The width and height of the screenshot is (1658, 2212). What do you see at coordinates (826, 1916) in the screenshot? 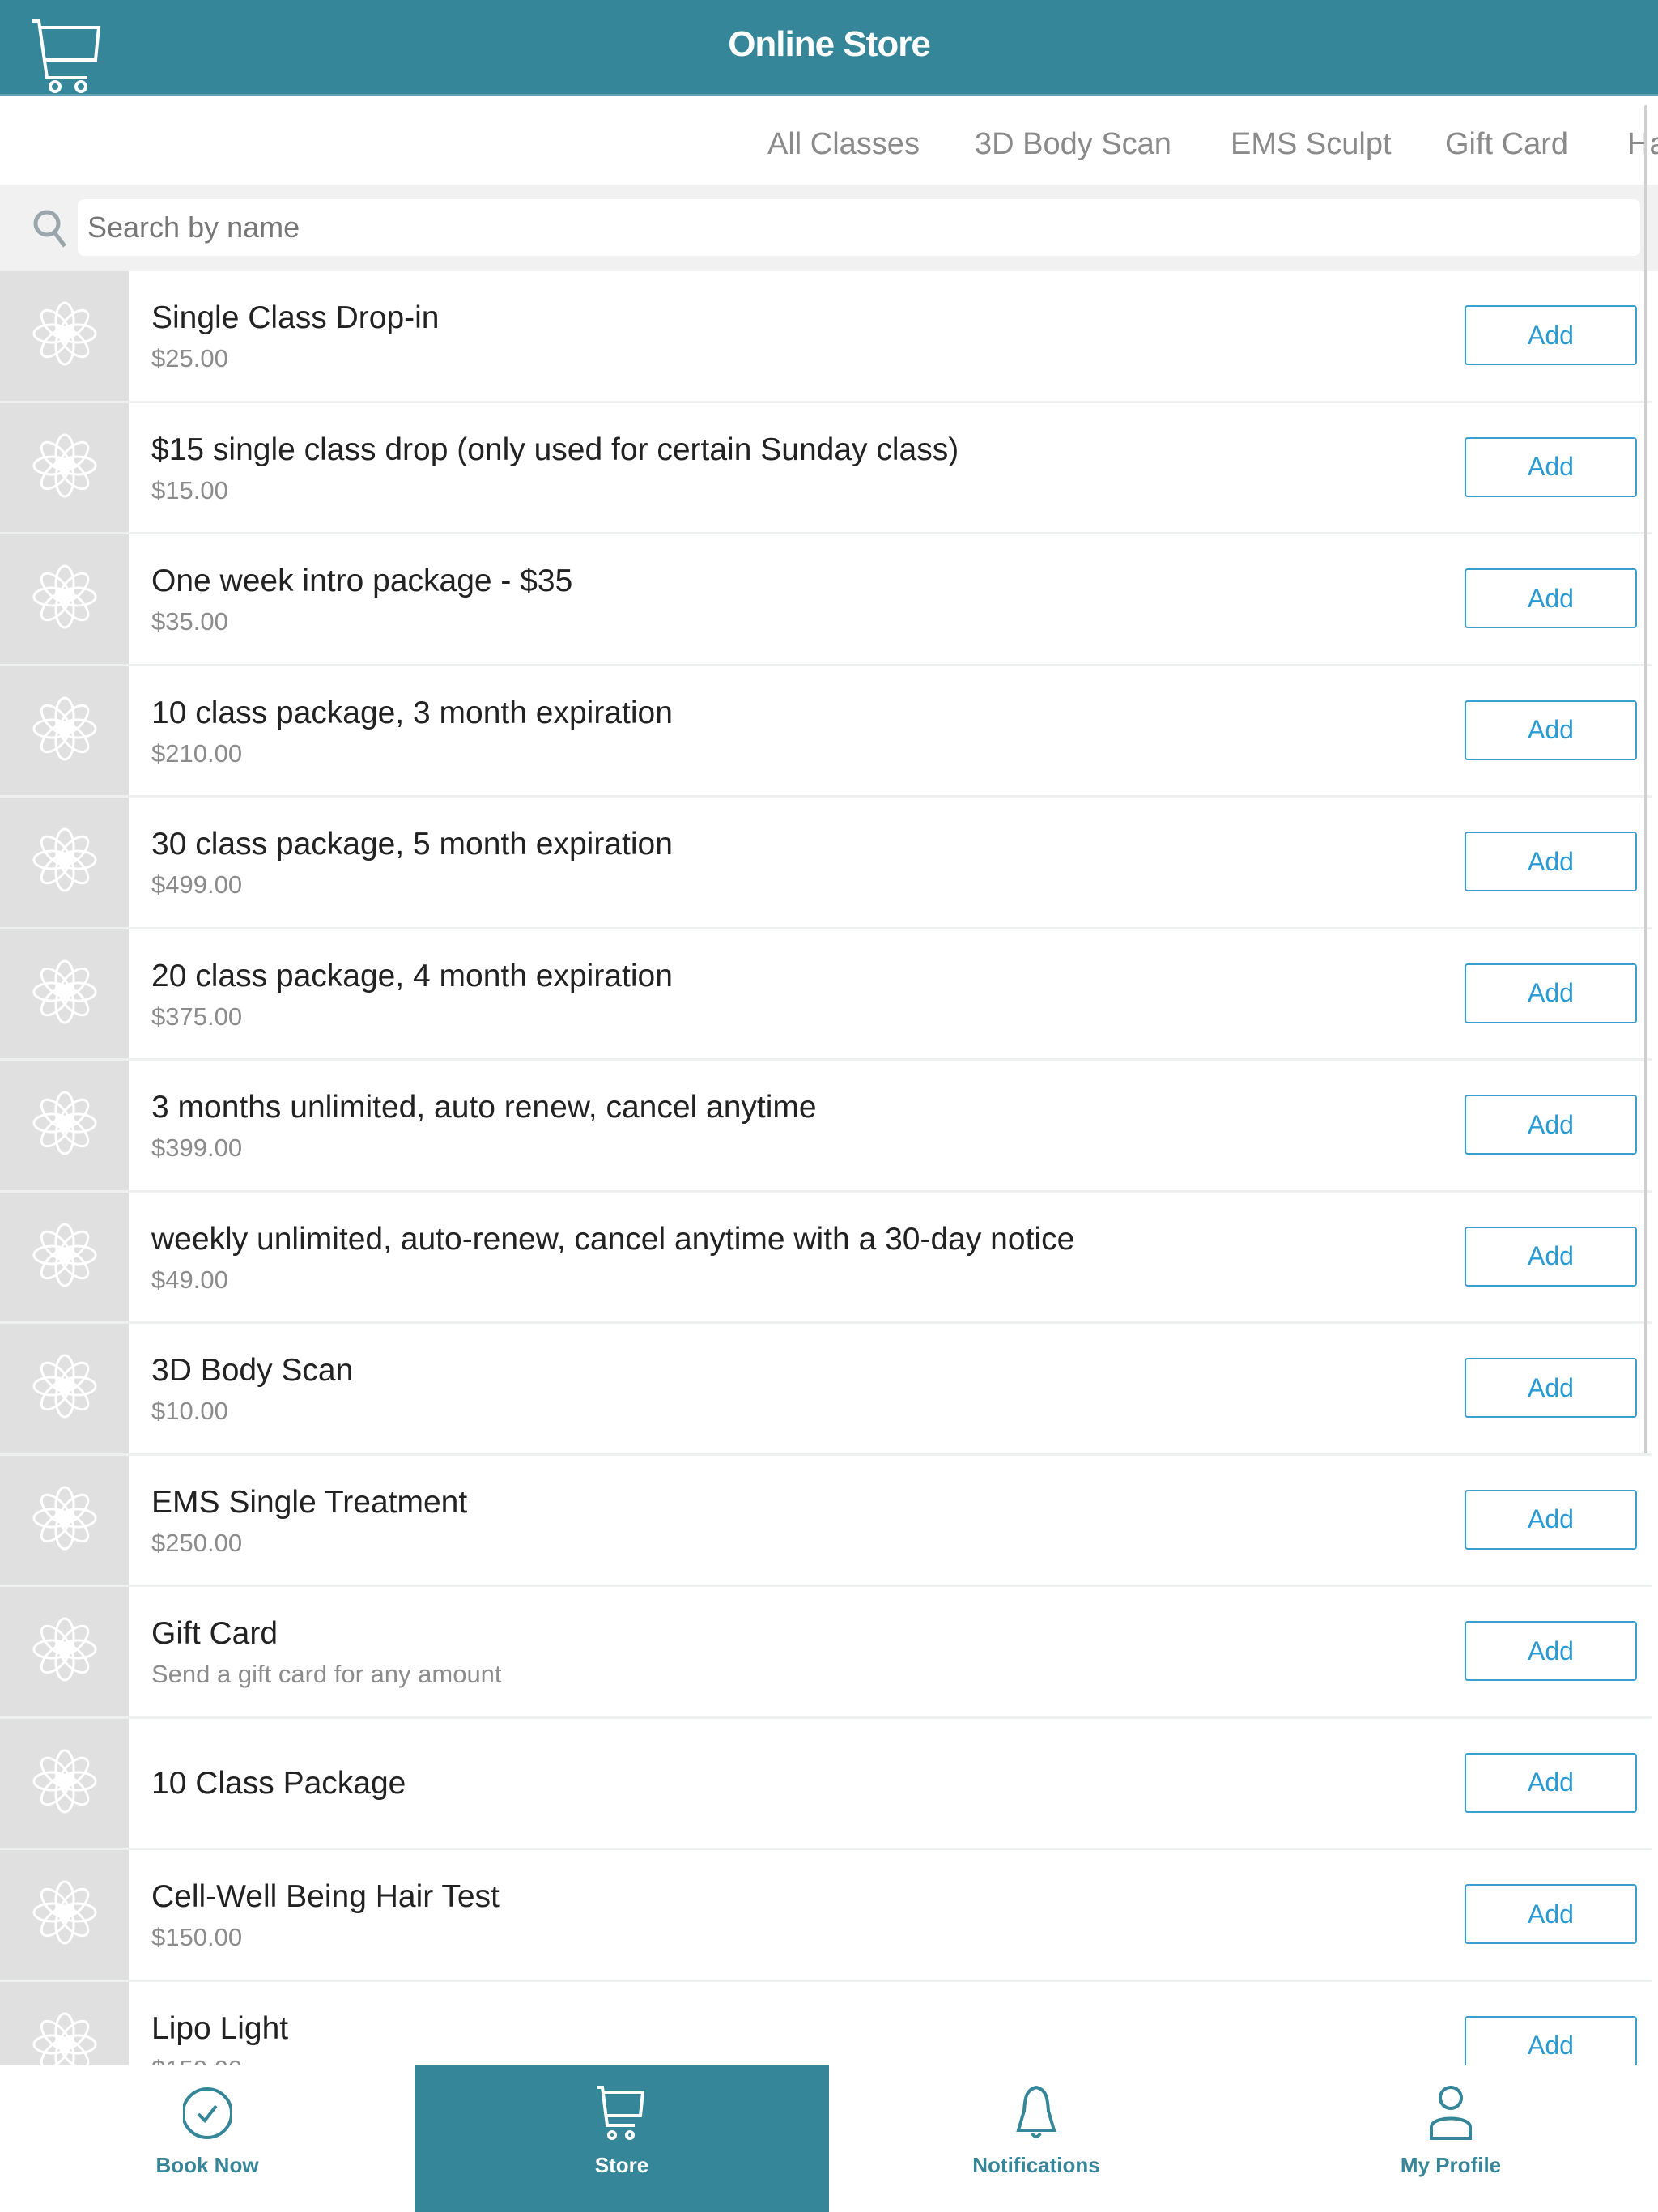
I see `list-item: Cell-Well Being Hair Test $150.00 Add` at bounding box center [826, 1916].